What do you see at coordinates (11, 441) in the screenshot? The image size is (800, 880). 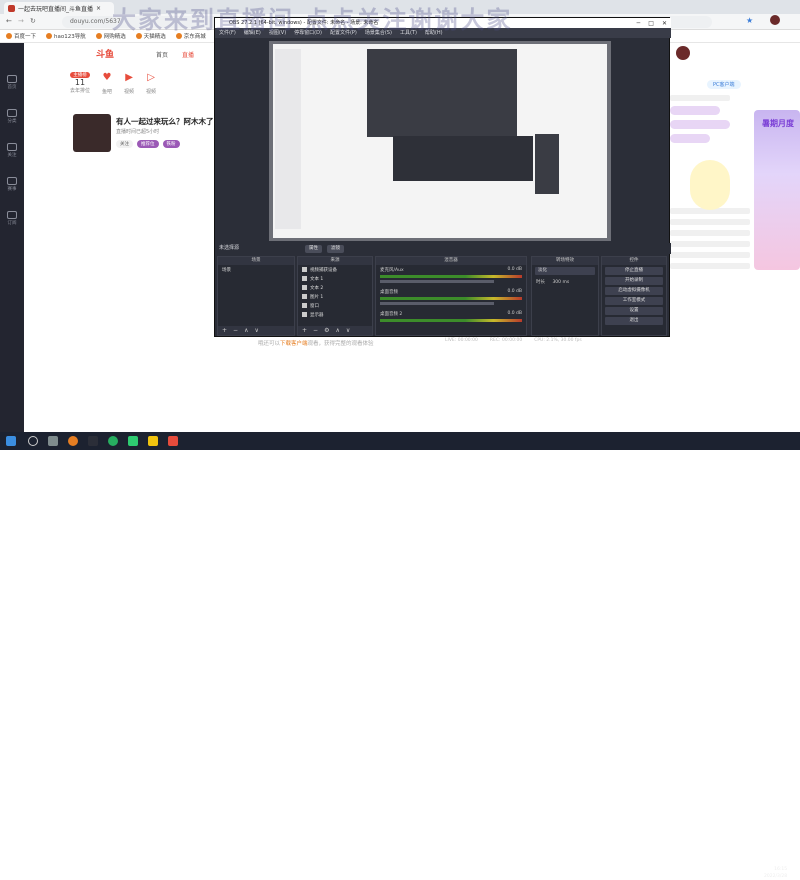 I see `start-icon` at bounding box center [11, 441].